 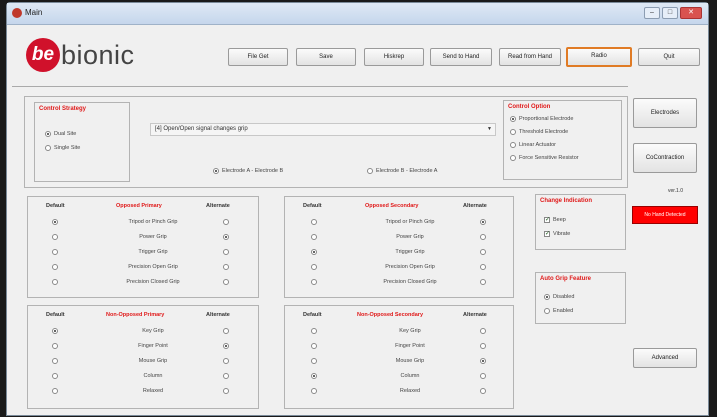 I want to click on grip-label: Mouse Grip, so click(x=410, y=361).